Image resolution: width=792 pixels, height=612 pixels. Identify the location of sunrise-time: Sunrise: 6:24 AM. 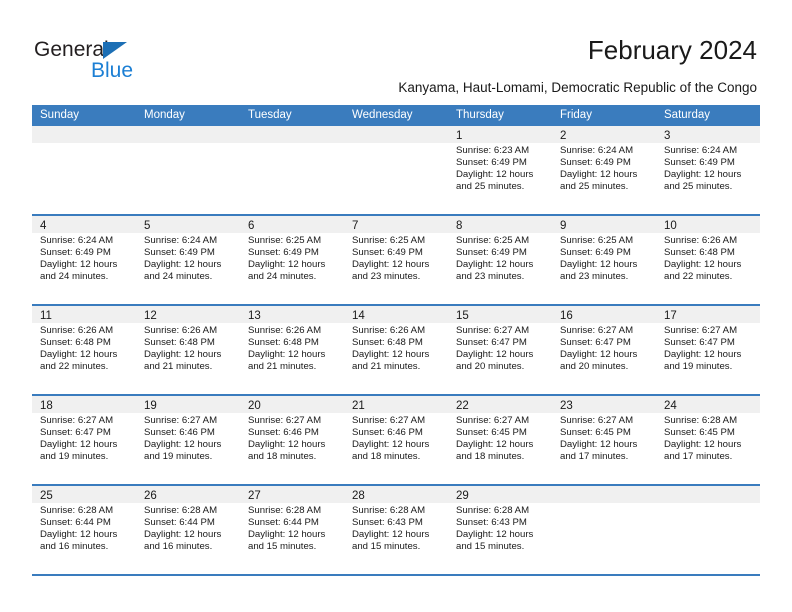
(701, 150).